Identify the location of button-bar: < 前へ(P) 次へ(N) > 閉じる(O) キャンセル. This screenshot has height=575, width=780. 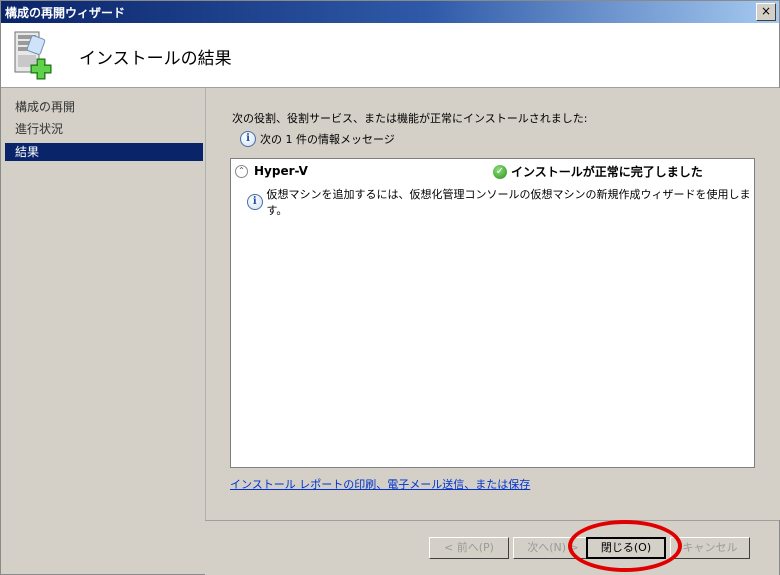
(492, 547).